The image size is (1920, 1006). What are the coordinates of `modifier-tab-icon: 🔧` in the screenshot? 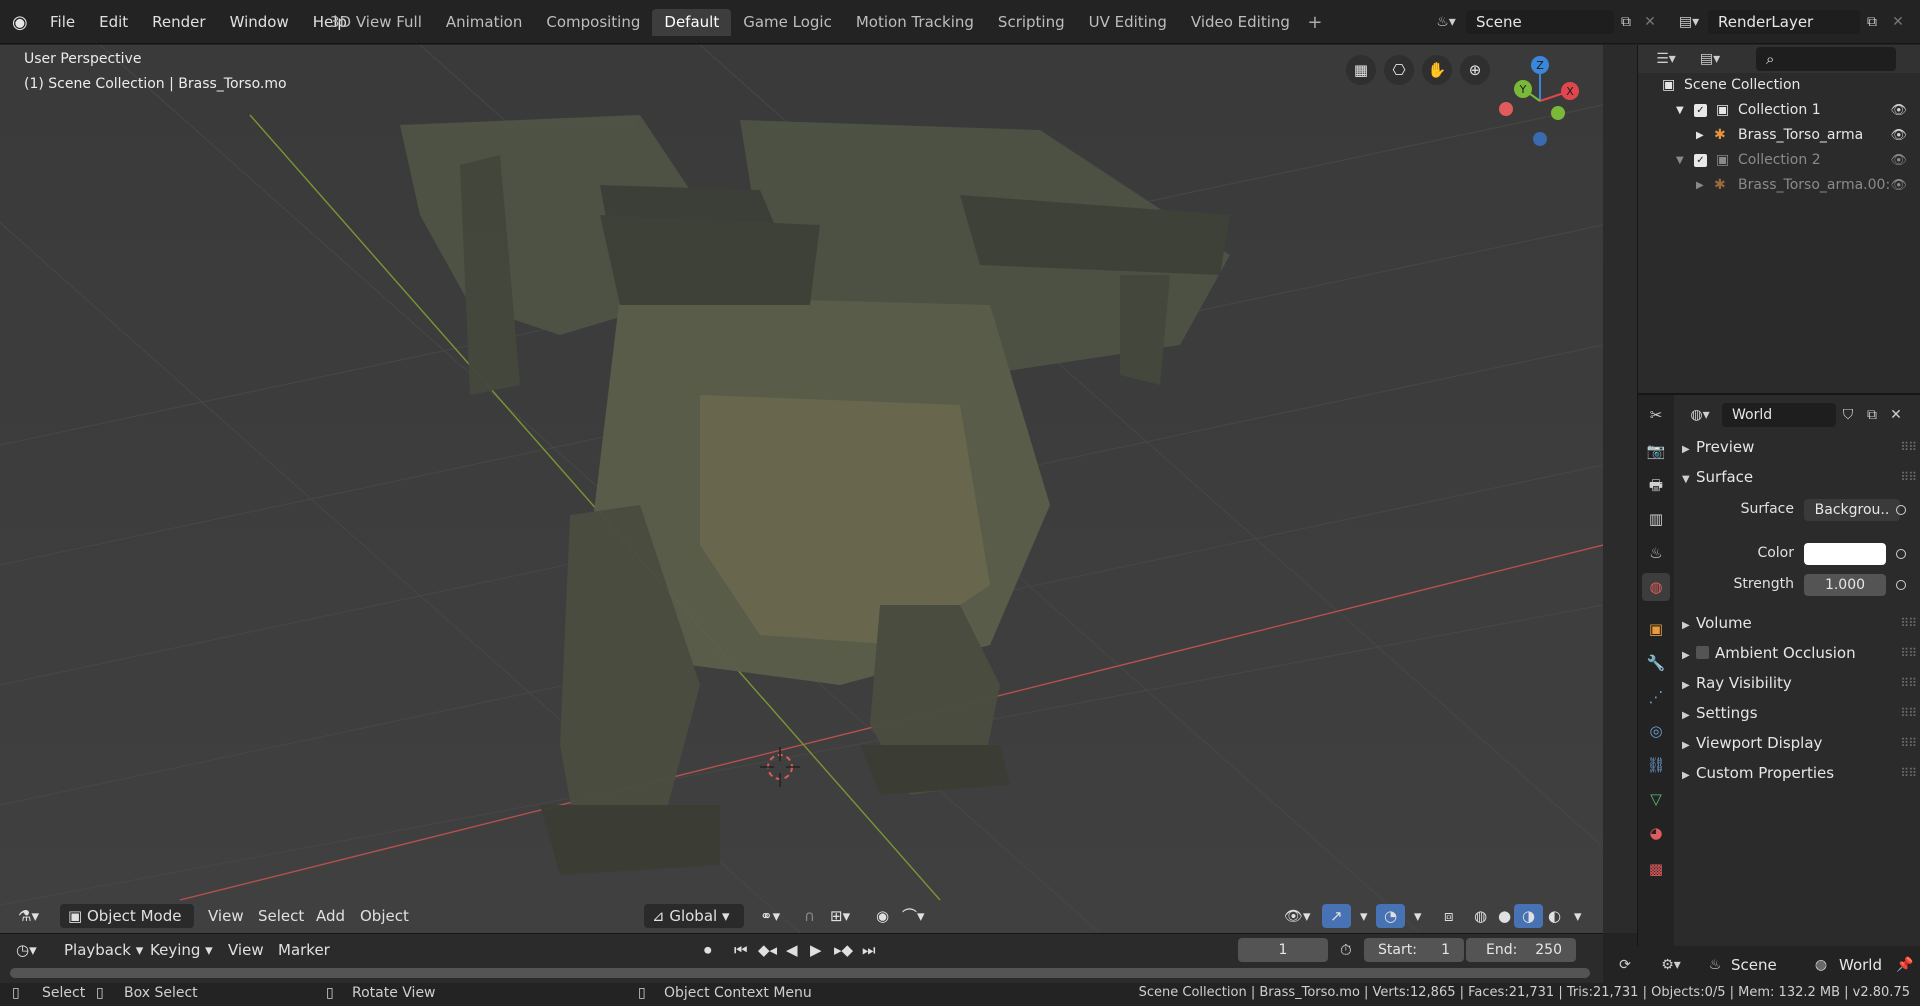 It's located at (1656, 663).